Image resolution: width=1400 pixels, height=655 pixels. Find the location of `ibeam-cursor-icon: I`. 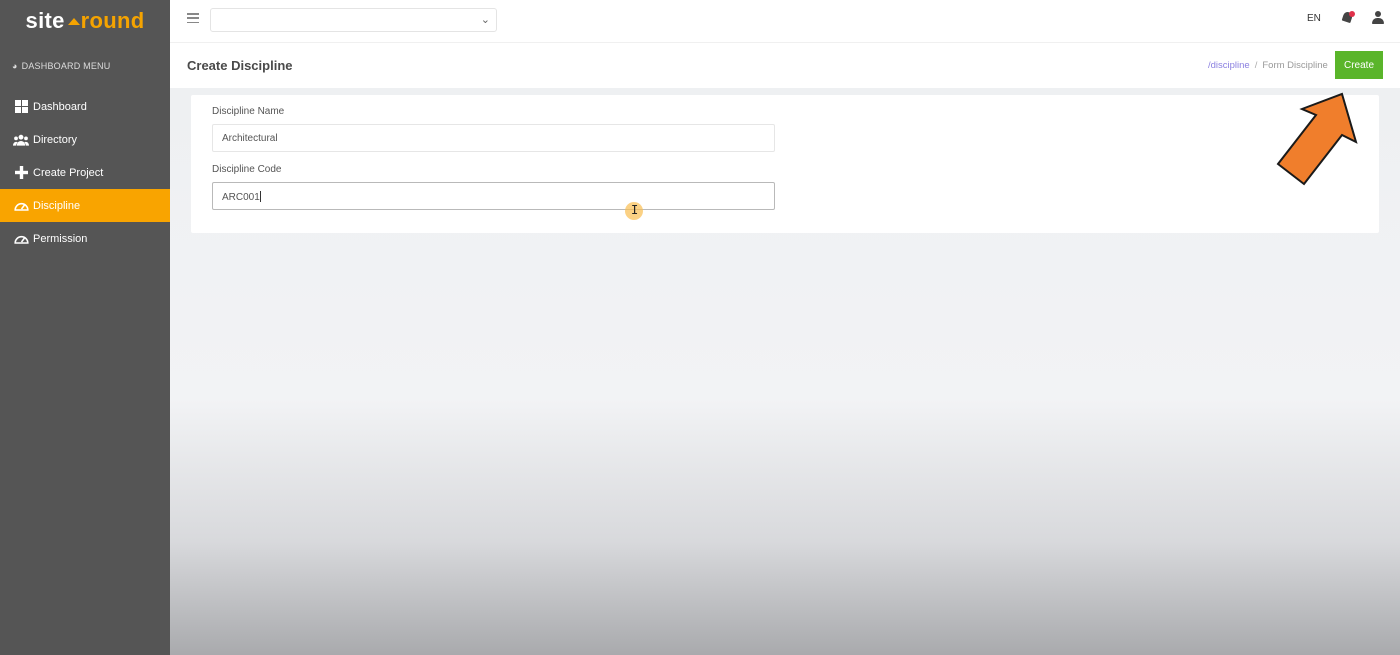

ibeam-cursor-icon: I is located at coordinates (635, 210).